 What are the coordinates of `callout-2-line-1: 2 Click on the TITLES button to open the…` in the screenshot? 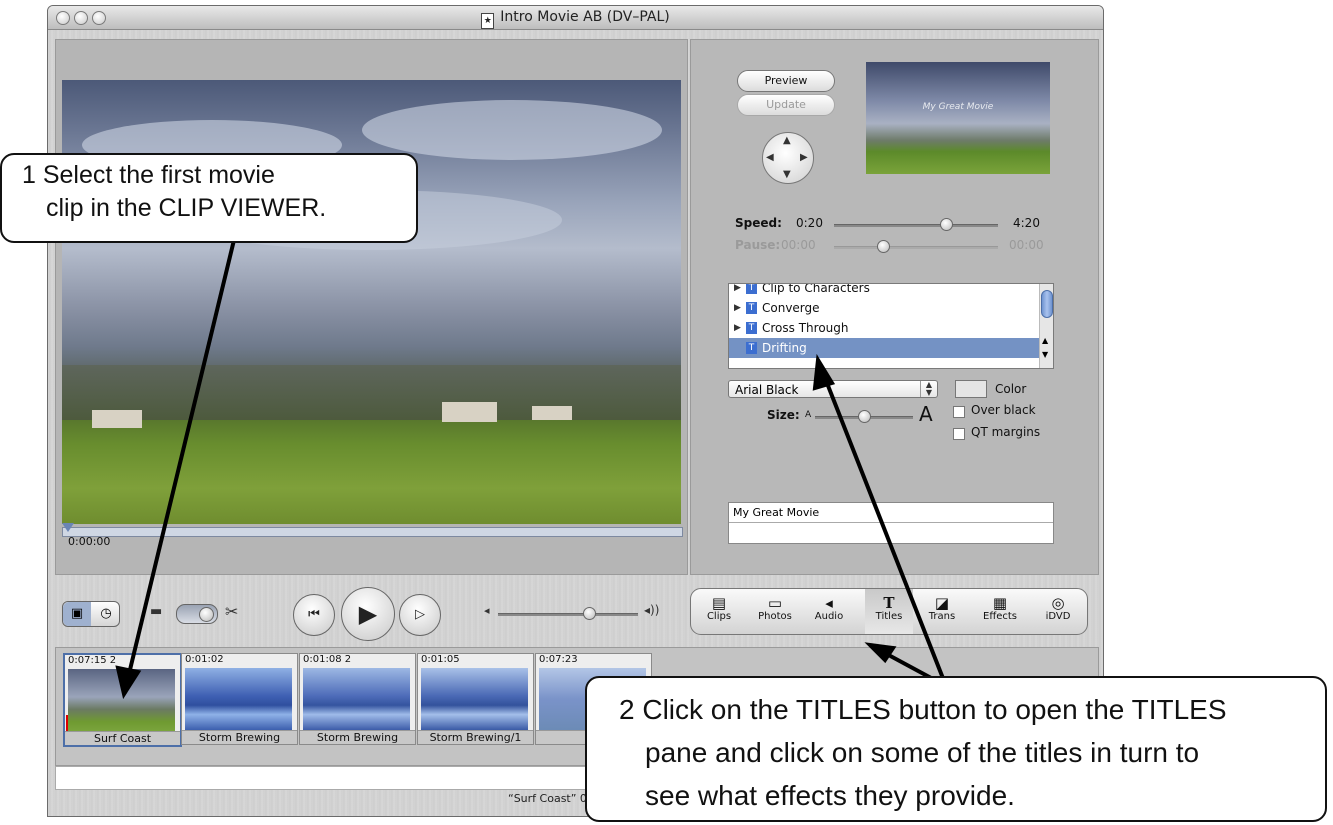 It's located at (923, 709).